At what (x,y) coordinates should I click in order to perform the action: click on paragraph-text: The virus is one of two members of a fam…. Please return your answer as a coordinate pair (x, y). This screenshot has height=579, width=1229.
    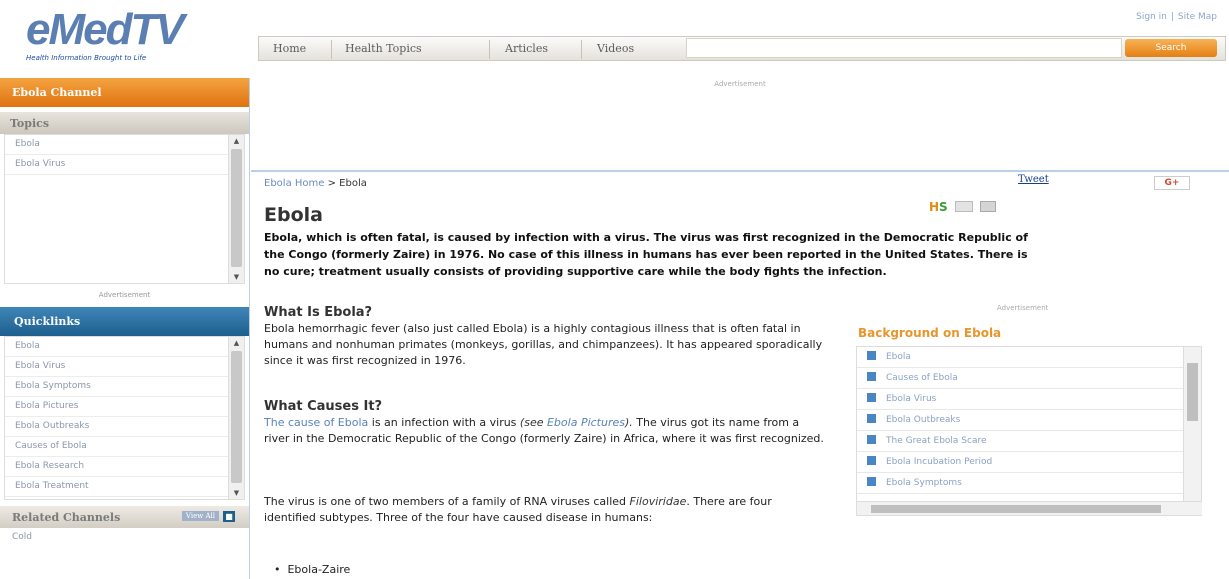
    Looking at the image, I should click on (447, 501).